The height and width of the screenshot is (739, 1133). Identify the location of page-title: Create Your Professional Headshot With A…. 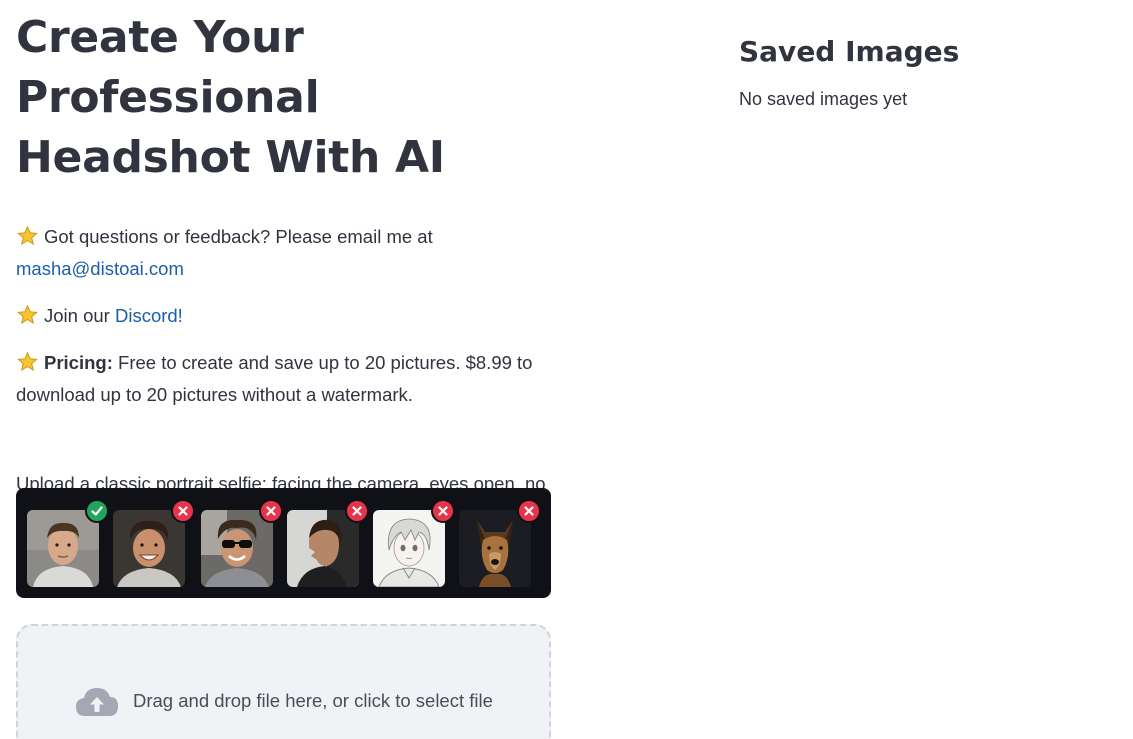
(230, 97).